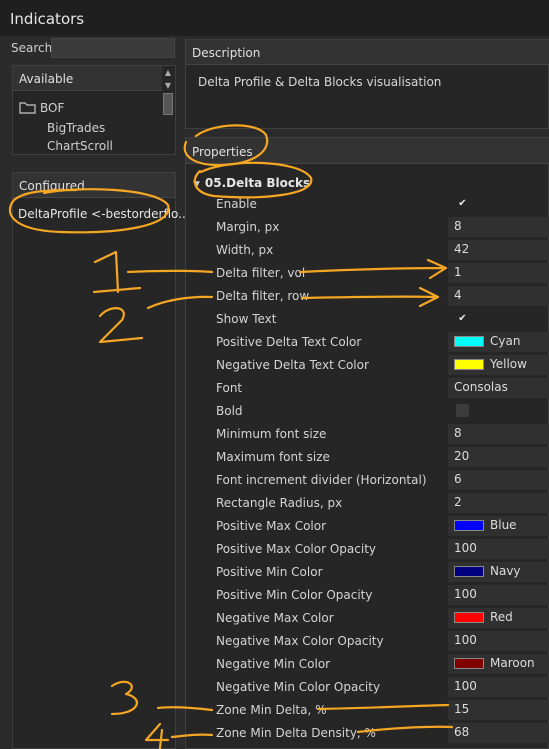 This screenshot has height=749, width=549. Describe the element at coordinates (168, 73) in the screenshot. I see `scroll-up-icon: ▲` at that location.